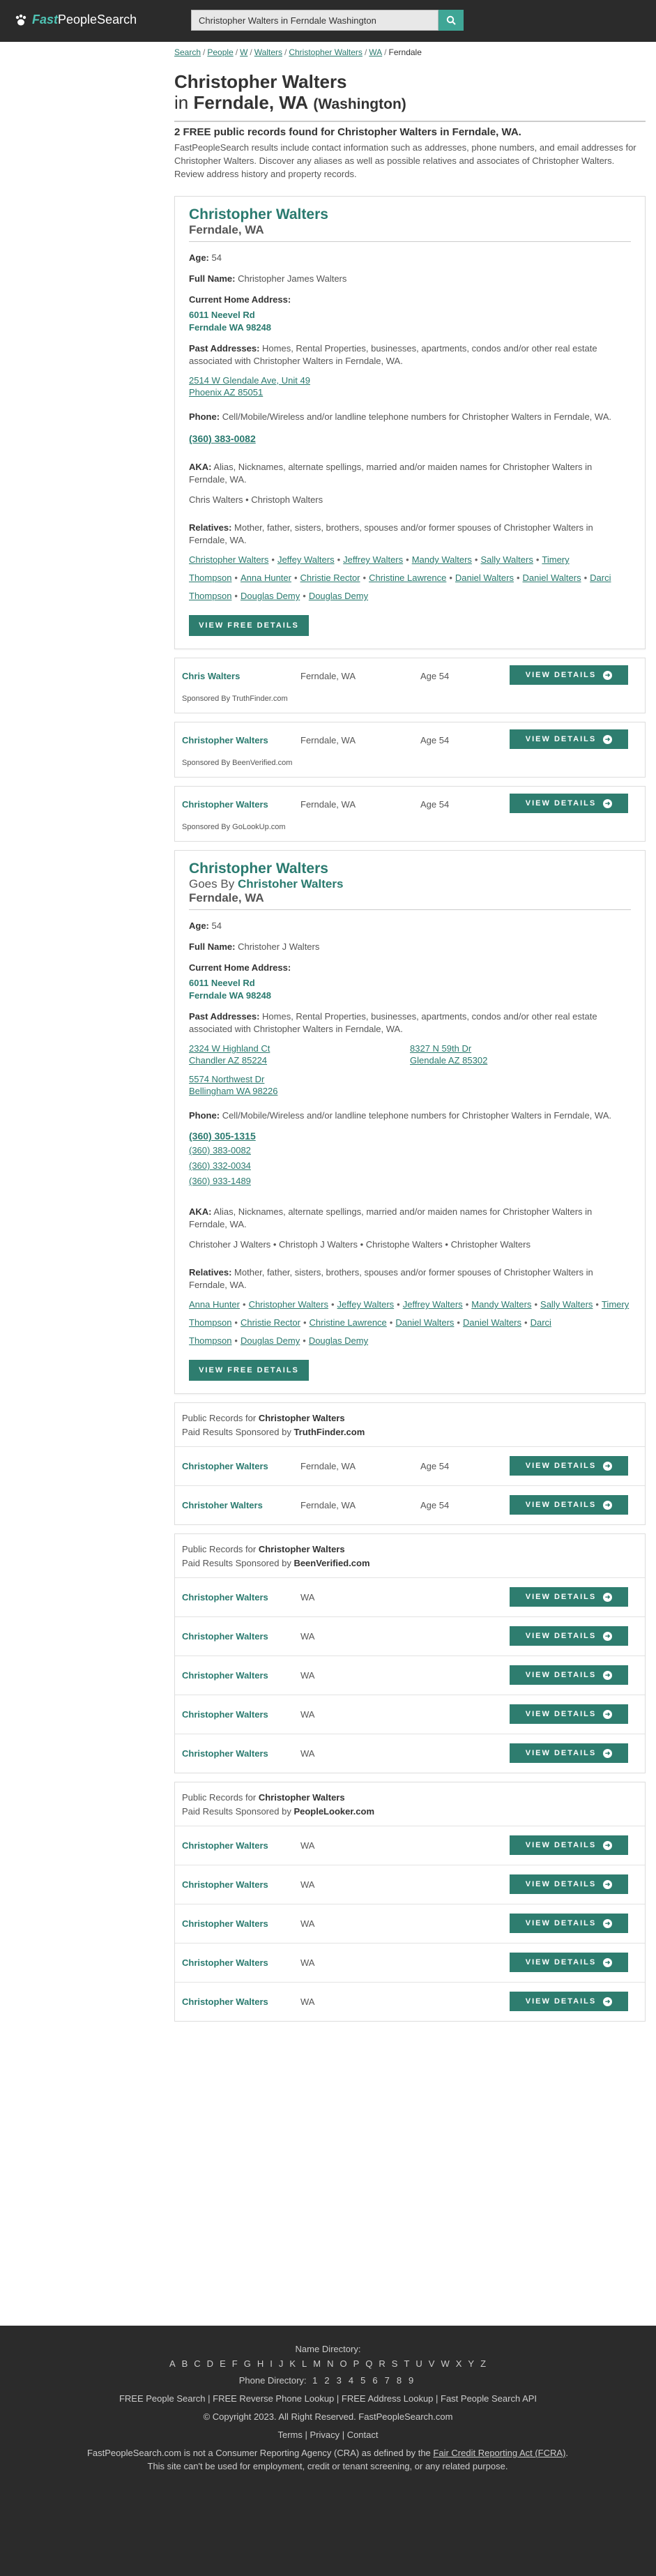  What do you see at coordinates (471, 2363) in the screenshot?
I see `letter-link: Y` at bounding box center [471, 2363].